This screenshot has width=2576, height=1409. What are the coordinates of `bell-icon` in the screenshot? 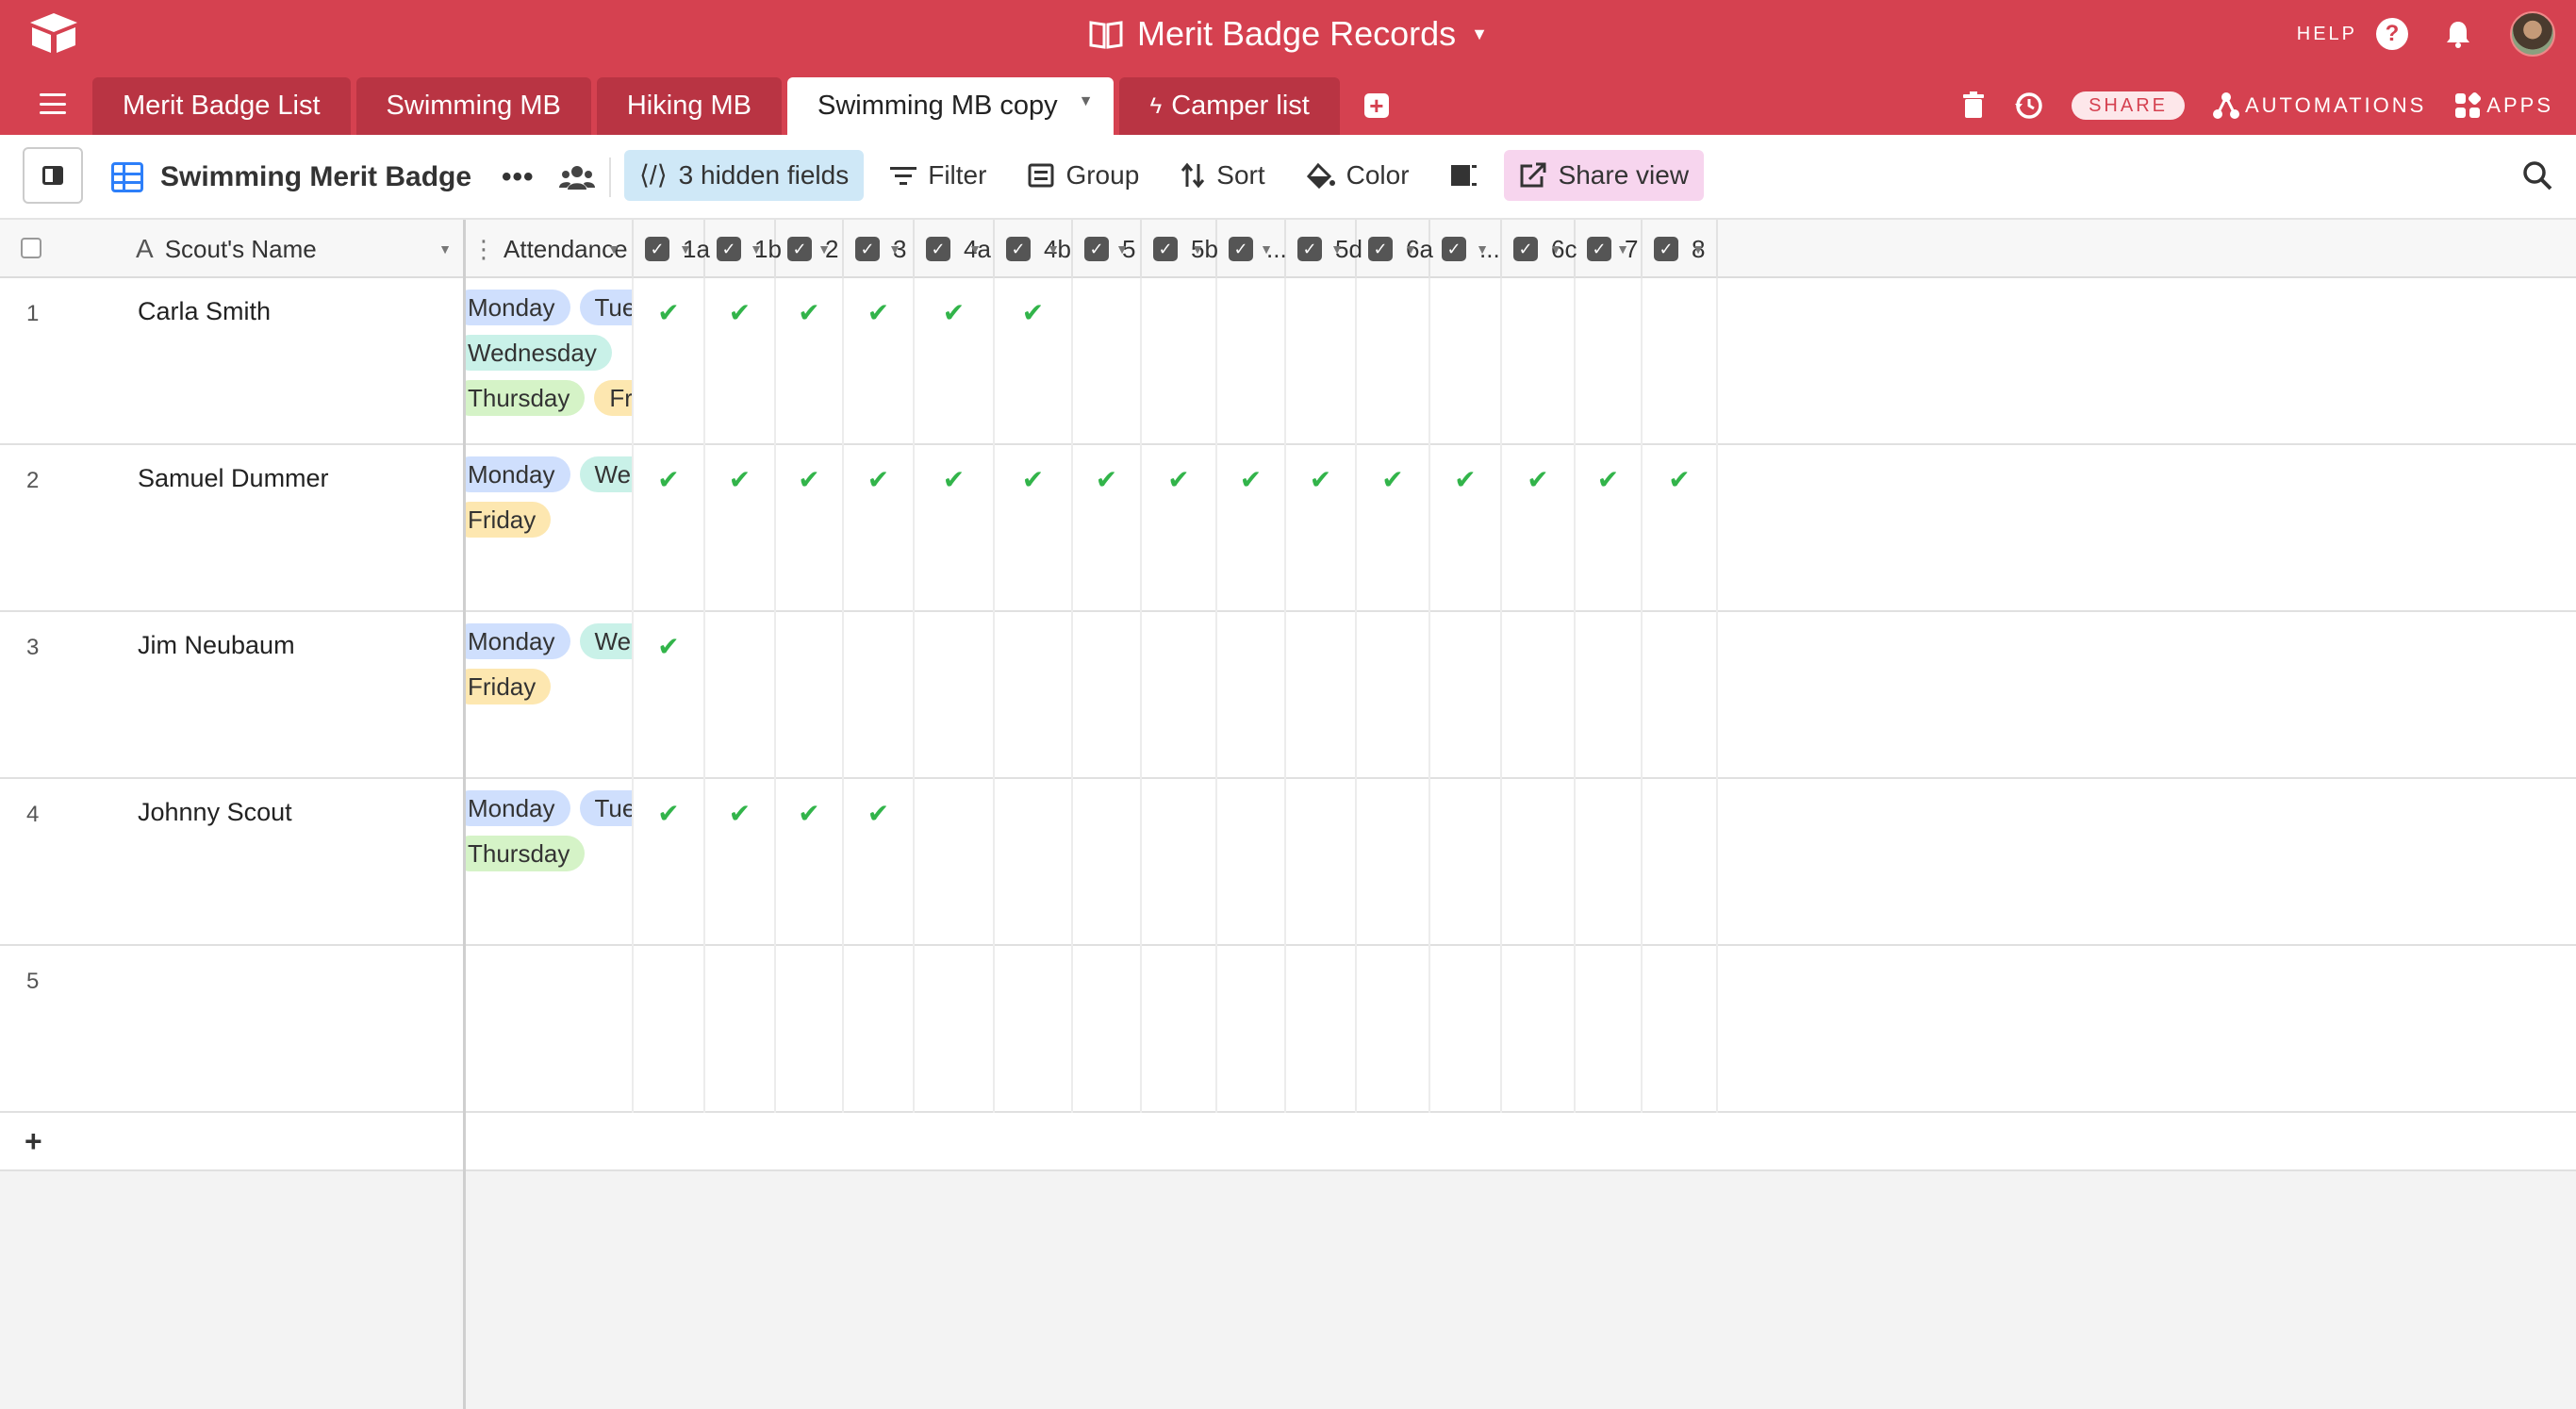 It's located at (2458, 34).